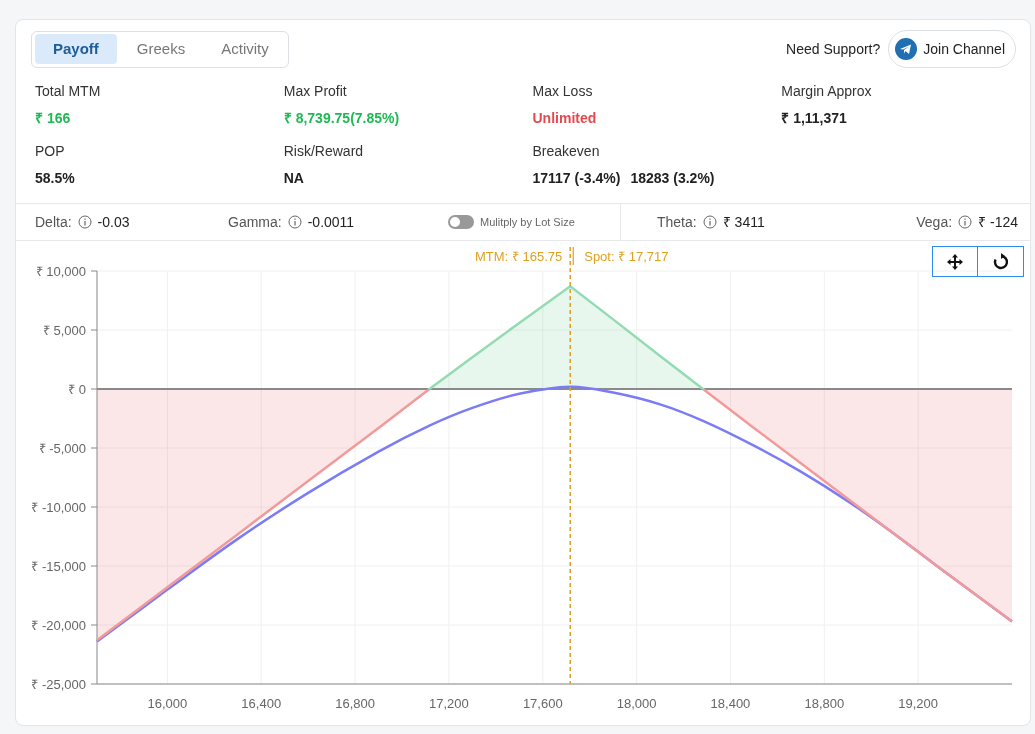  Describe the element at coordinates (998, 222) in the screenshot. I see `greek-value: ₹ -124` at that location.